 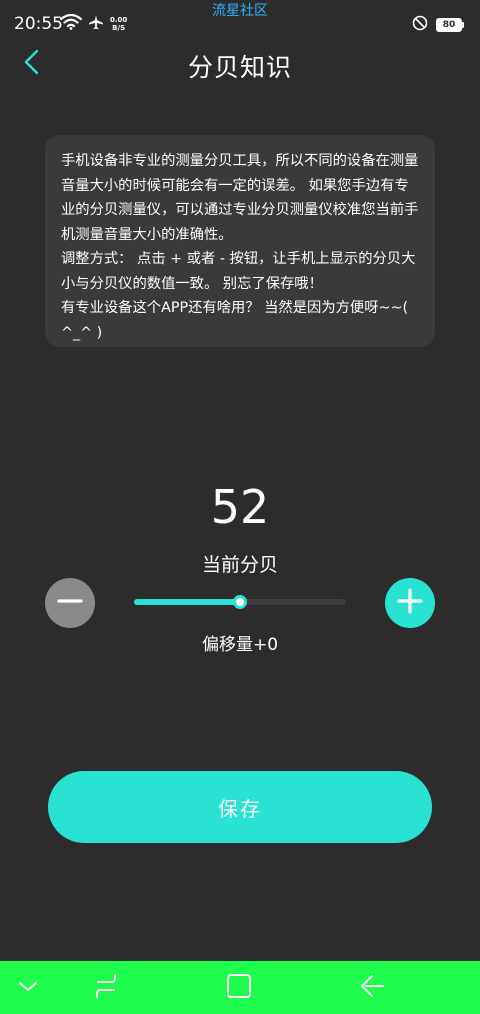 What do you see at coordinates (240, 24) in the screenshot?
I see `status-bar: 20:55 0.00 B/S 流星社区 80` at bounding box center [240, 24].